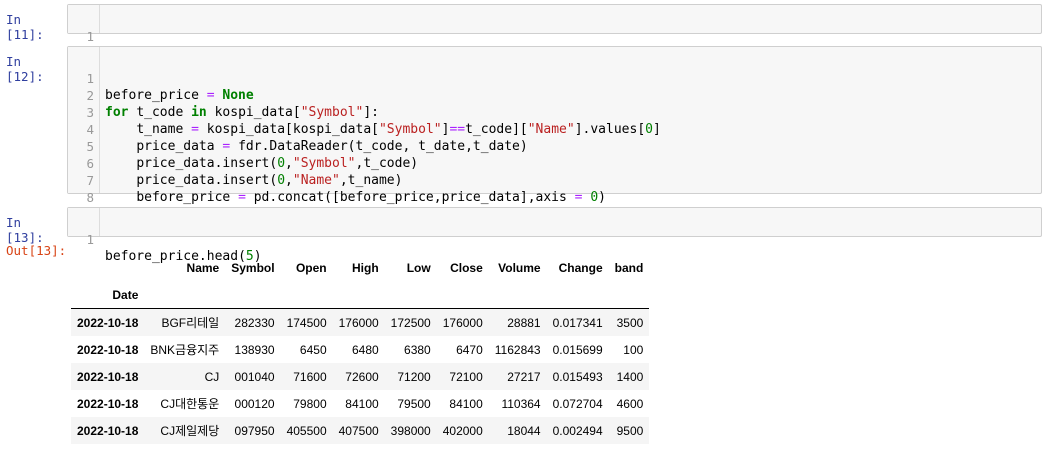  Describe the element at coordinates (310, 403) in the screenshot. I see `table-cell: 79800` at that location.